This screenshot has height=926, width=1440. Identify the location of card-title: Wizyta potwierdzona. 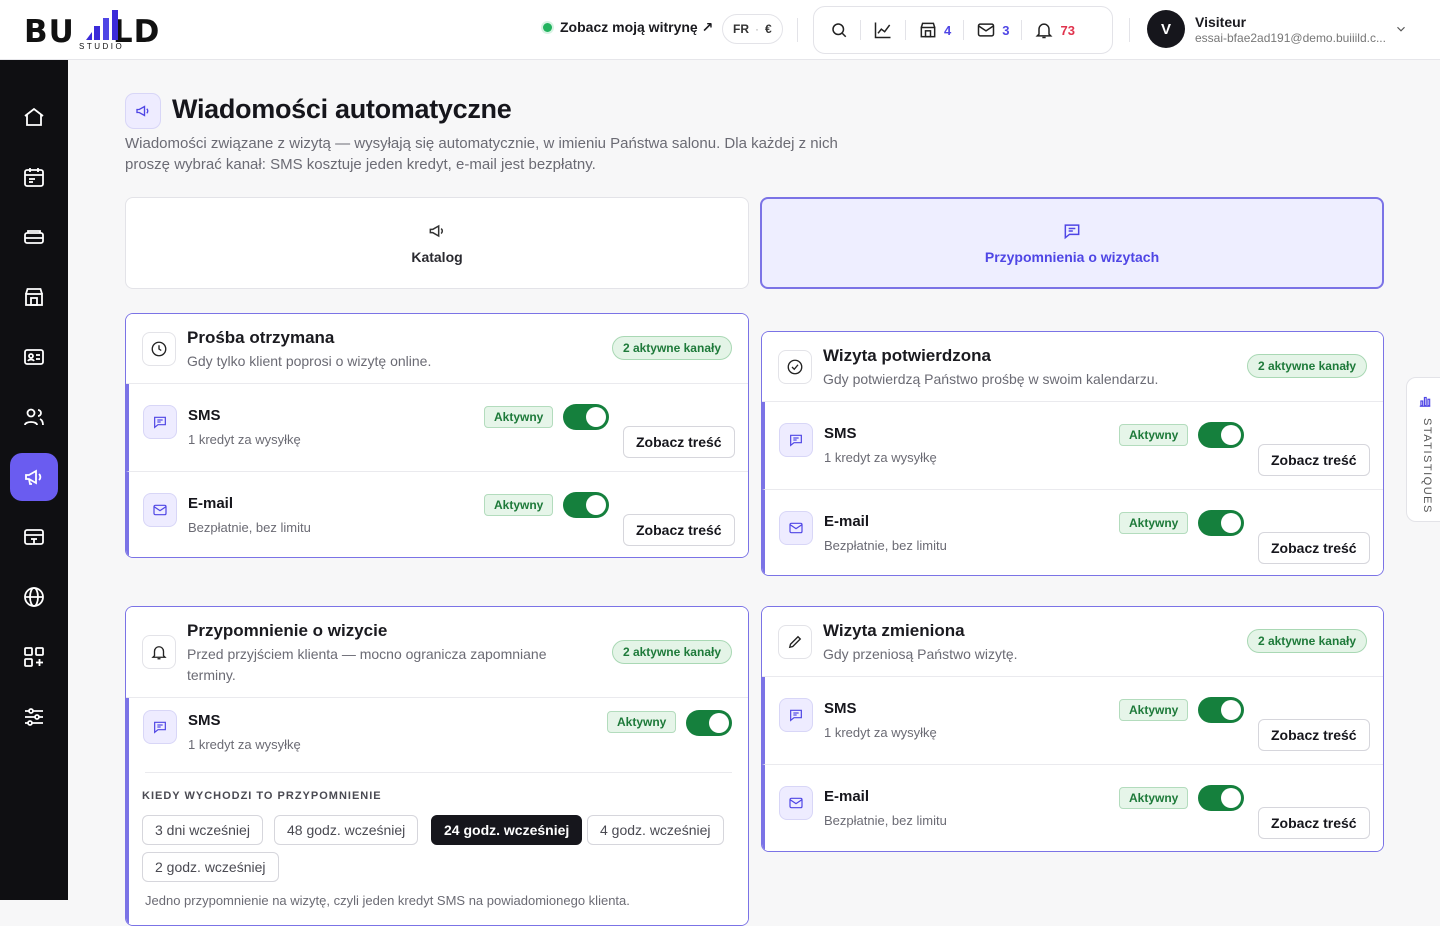
(907, 355).